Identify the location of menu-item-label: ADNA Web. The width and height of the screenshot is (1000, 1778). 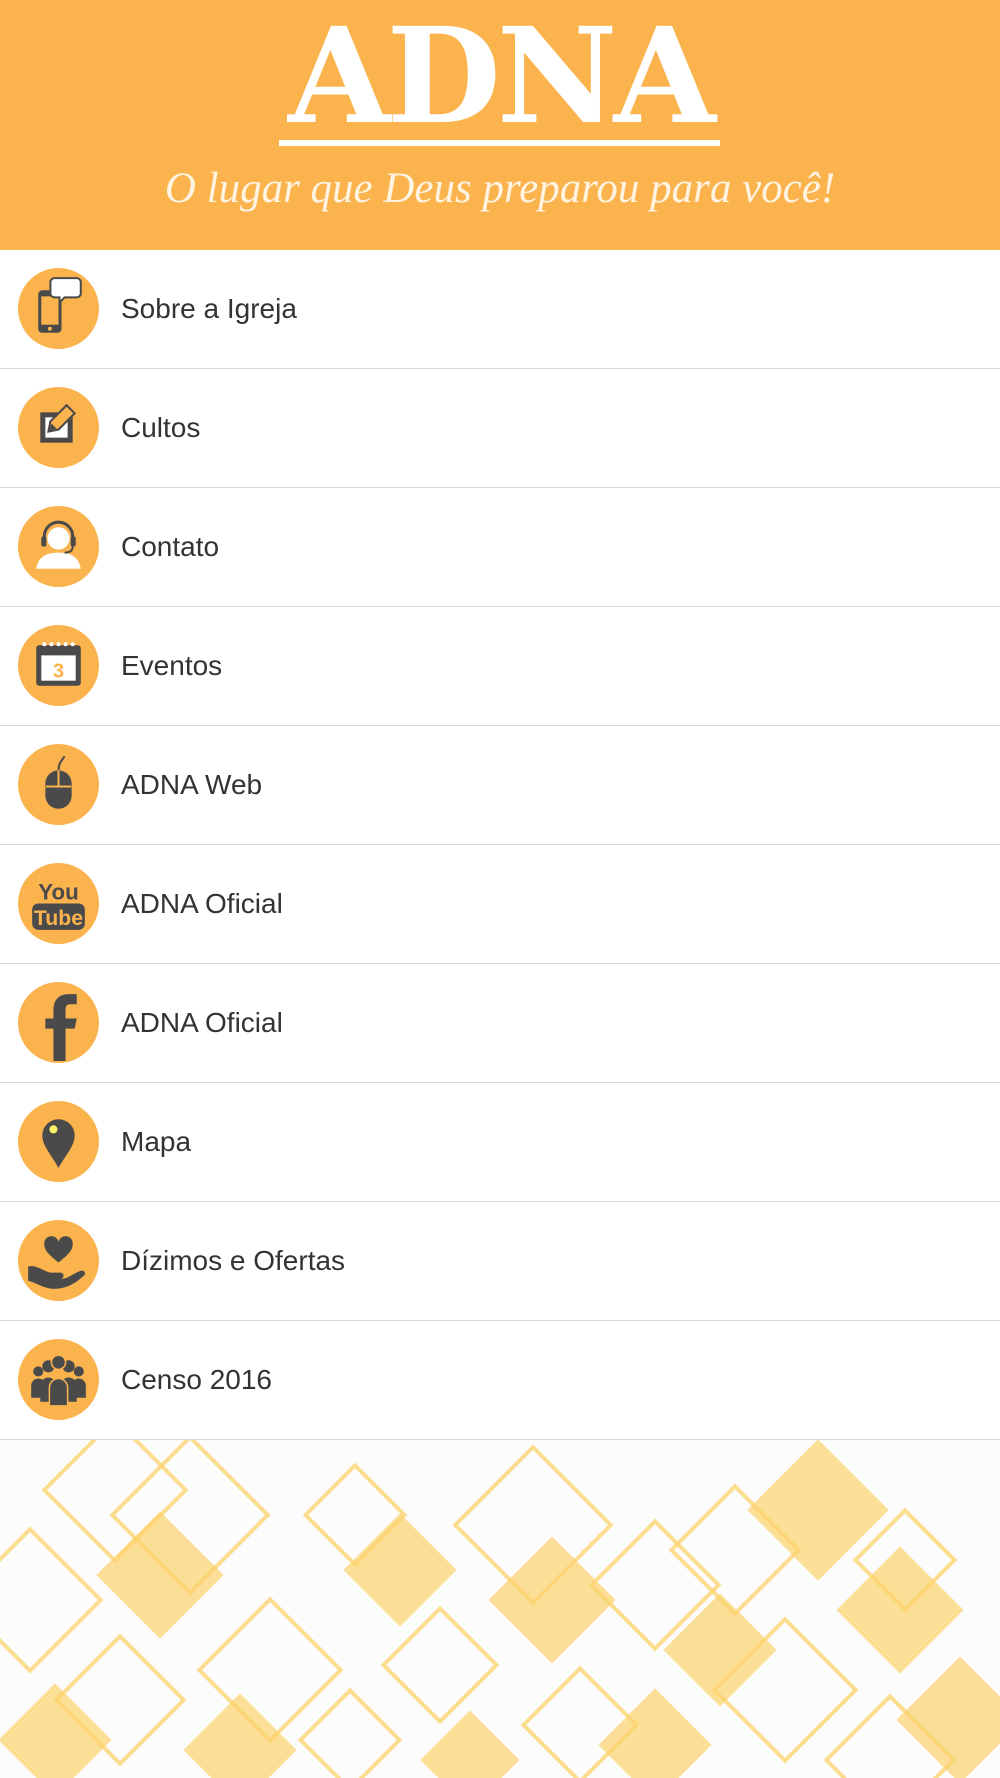
(192, 784).